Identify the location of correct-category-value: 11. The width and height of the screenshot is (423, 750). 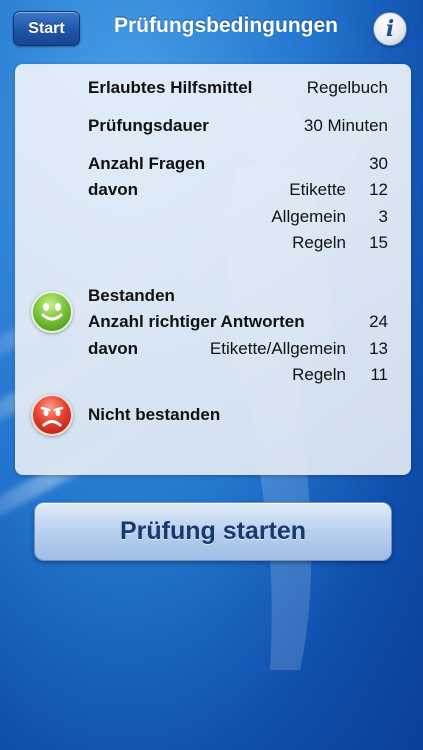
(379, 374).